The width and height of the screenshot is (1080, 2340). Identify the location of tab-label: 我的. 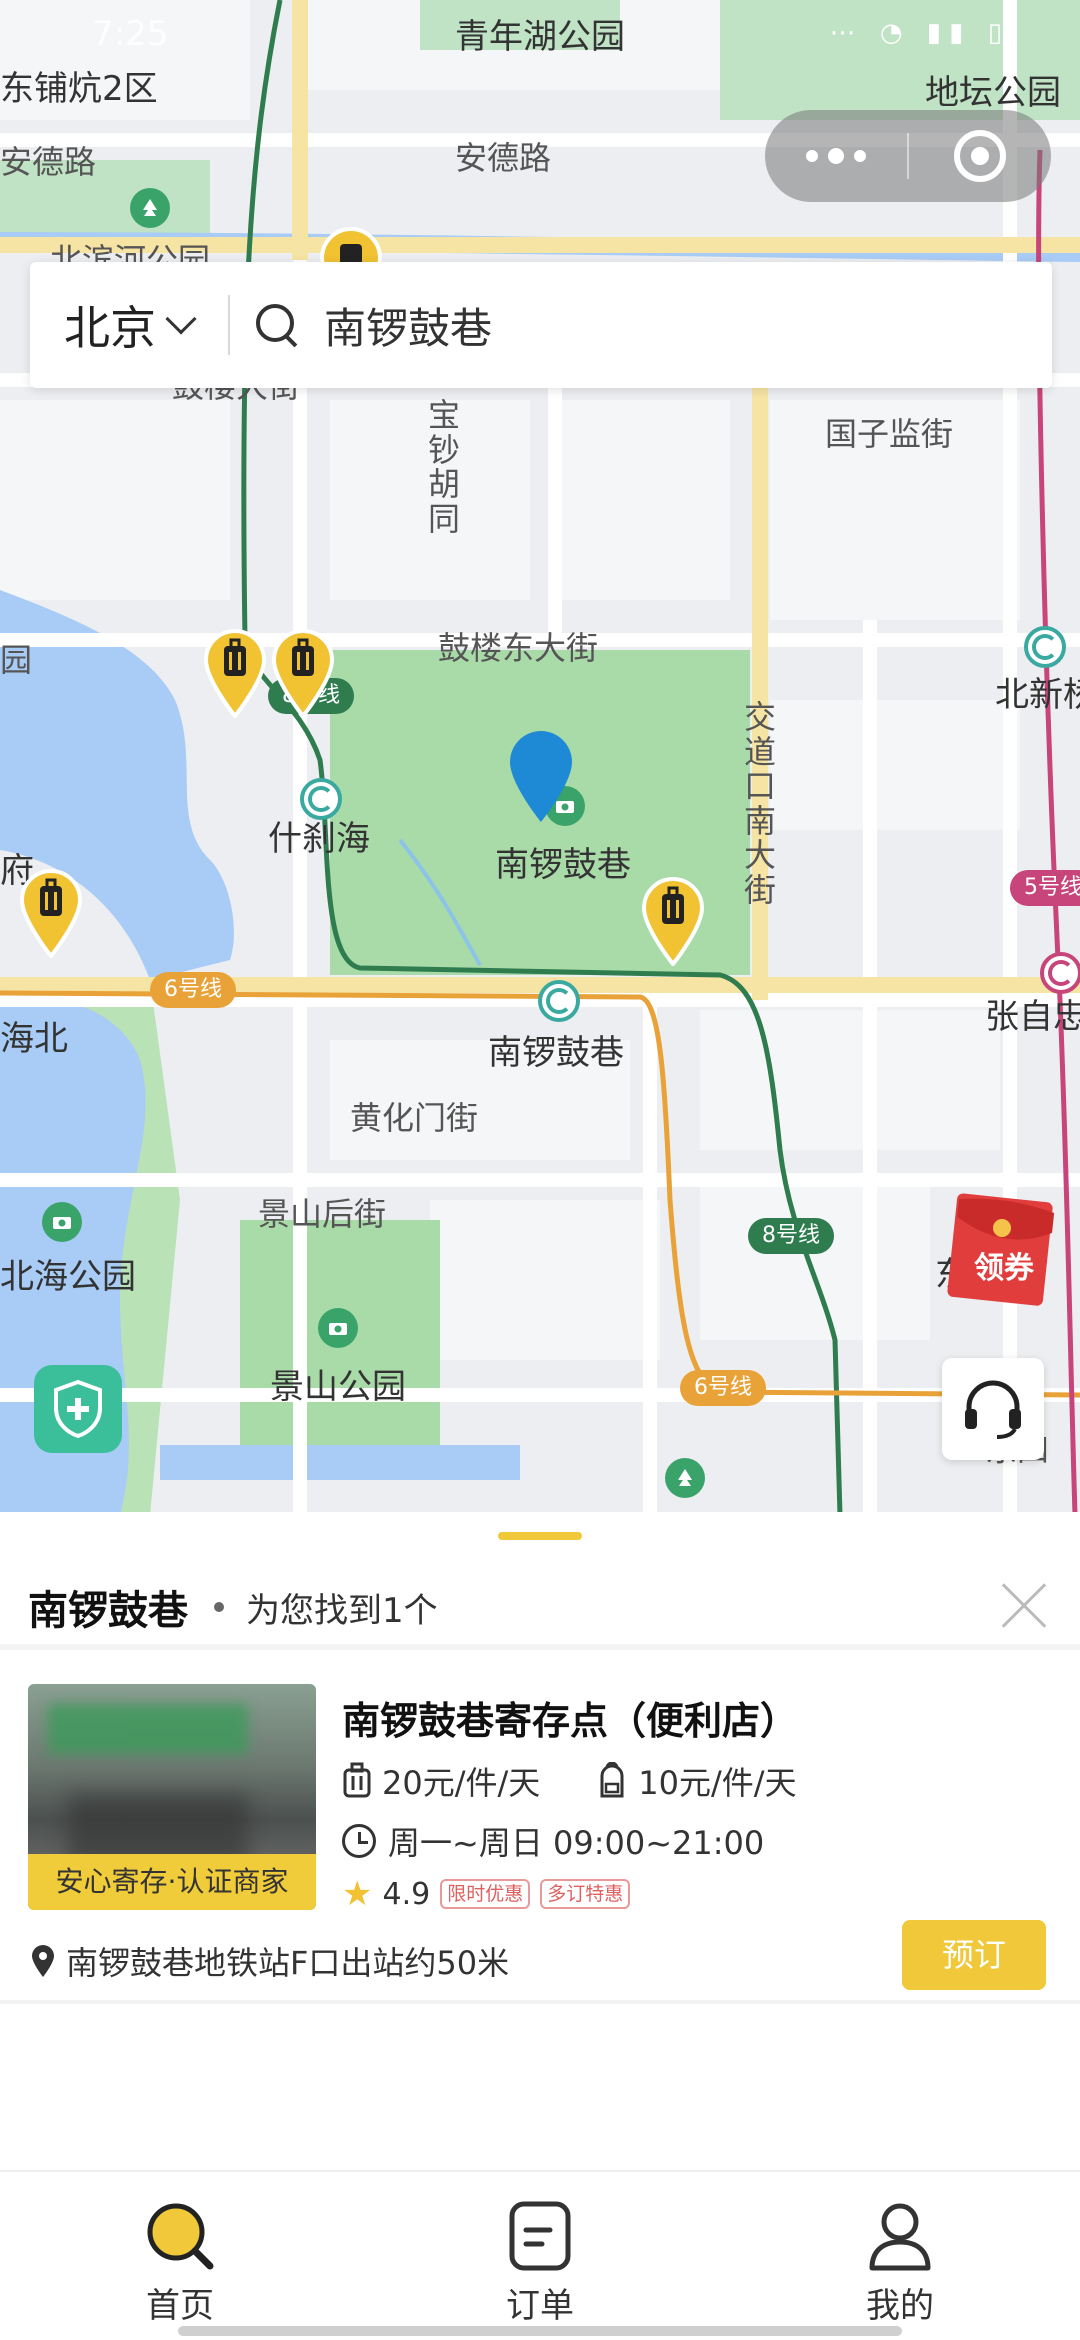
(900, 2306).